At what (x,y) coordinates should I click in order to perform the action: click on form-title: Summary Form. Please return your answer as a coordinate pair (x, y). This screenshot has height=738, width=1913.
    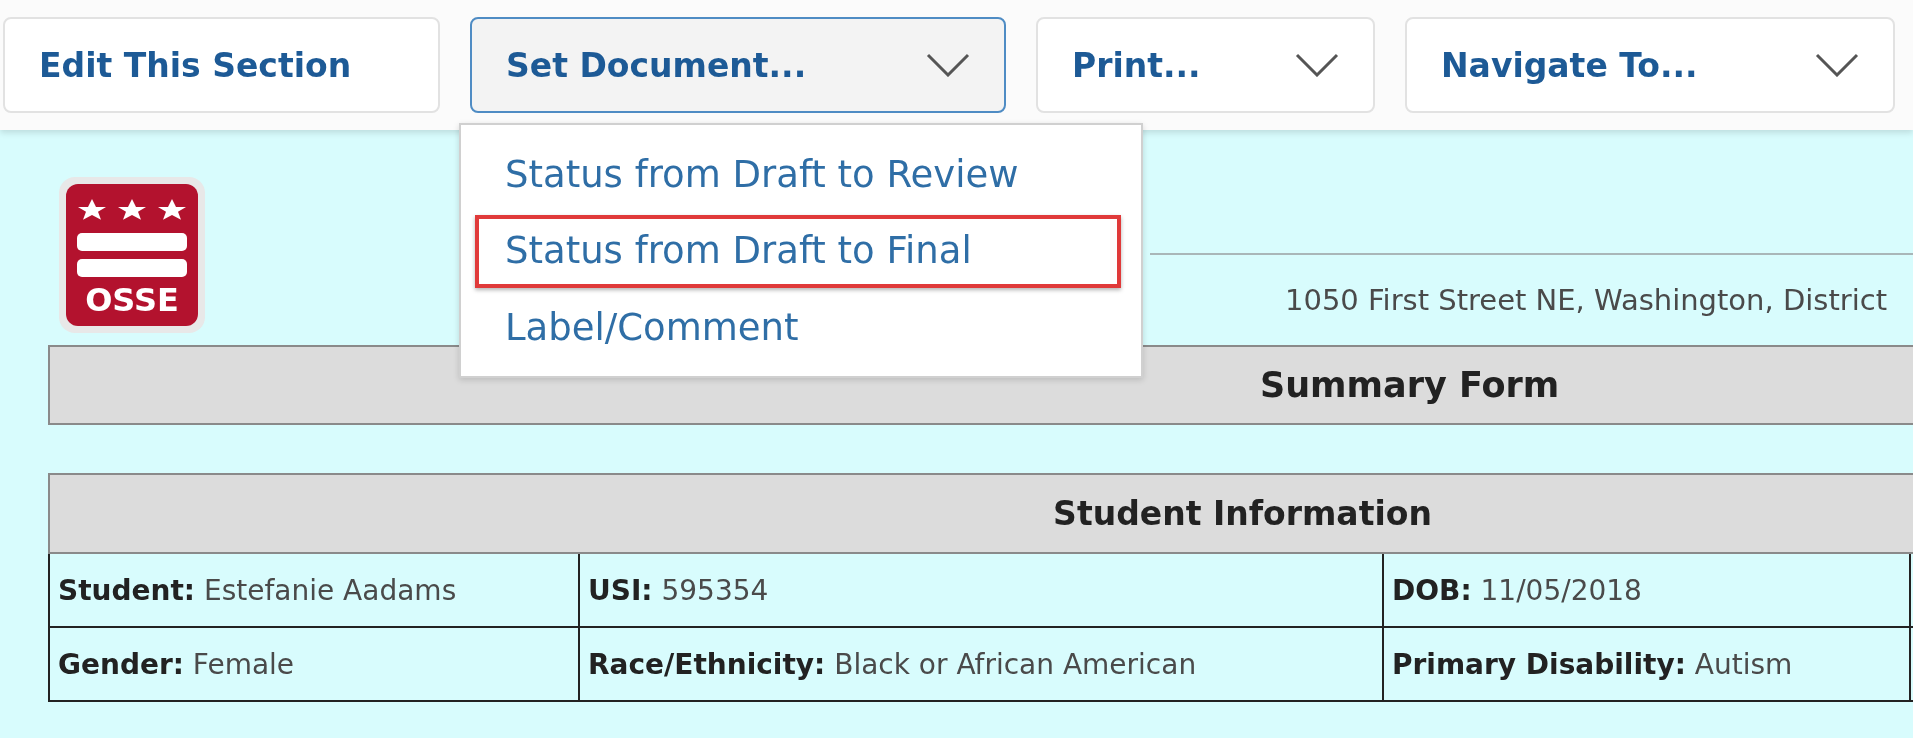
    Looking at the image, I should click on (1410, 385).